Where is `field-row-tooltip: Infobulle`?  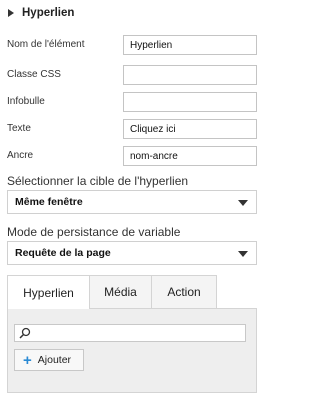 field-row-tooltip: Infobulle is located at coordinates (132, 103).